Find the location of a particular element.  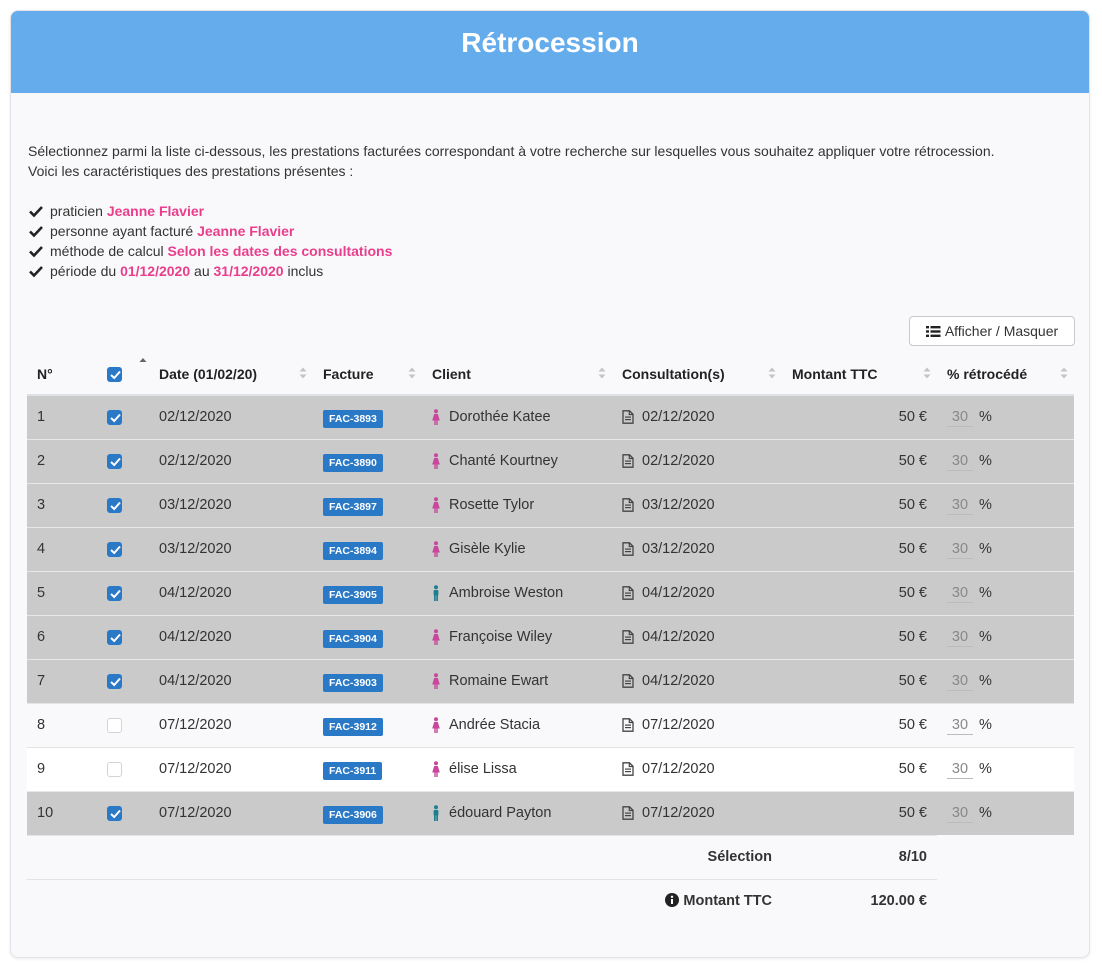

invoice-badge: FAC-3911 is located at coordinates (353, 771).